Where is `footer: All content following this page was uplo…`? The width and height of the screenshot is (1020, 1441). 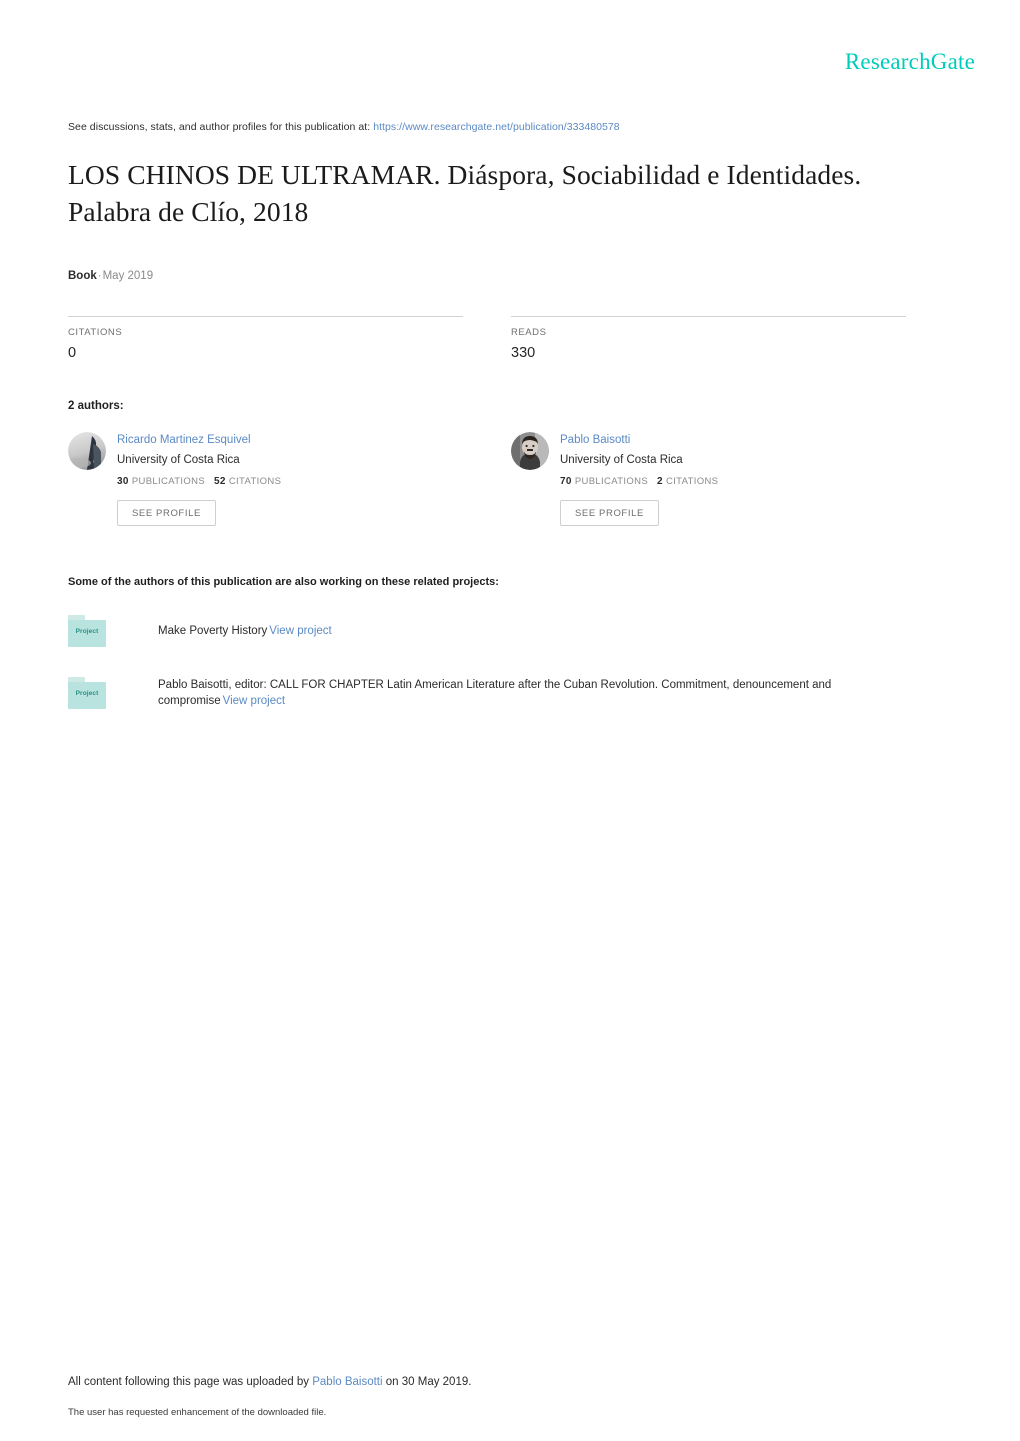 footer: All content following this page was uplo… is located at coordinates (498, 1396).